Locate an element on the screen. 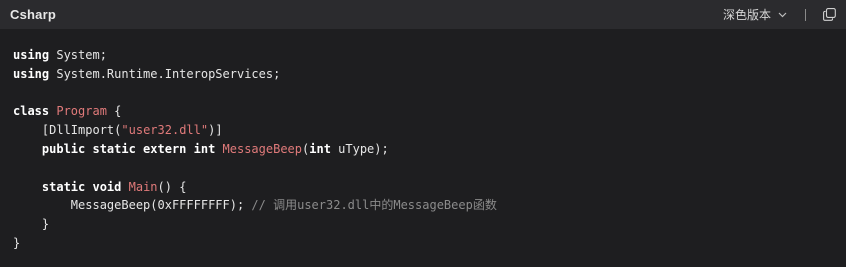 This screenshot has width=846, height=267. code-line-11: } is located at coordinates (17, 242).